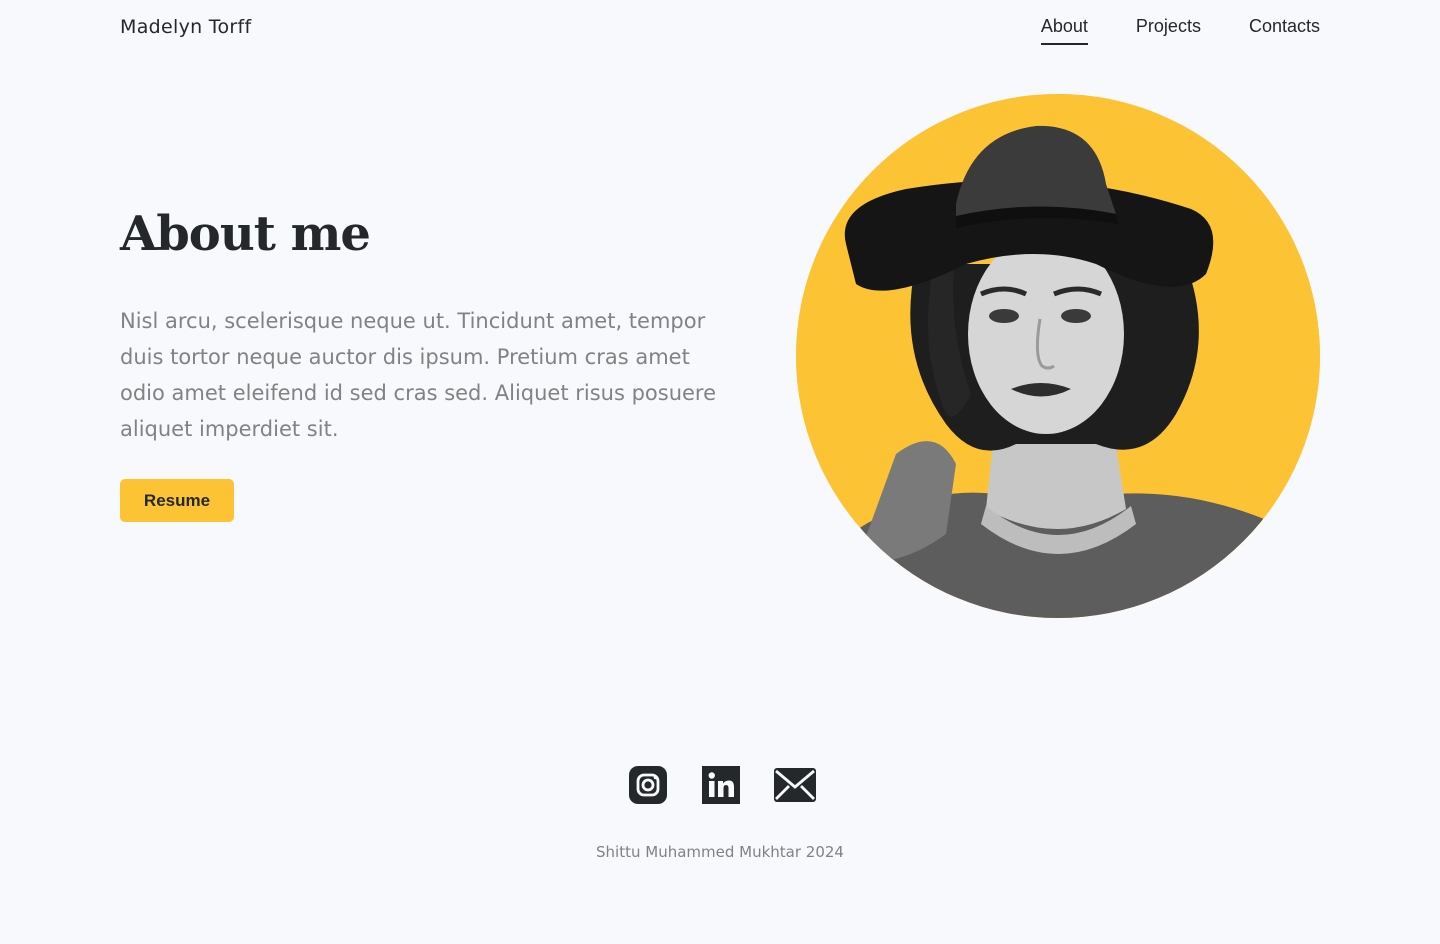 The width and height of the screenshot is (1440, 944). I want to click on brand-logo: Madelyn Torff, so click(185, 27).